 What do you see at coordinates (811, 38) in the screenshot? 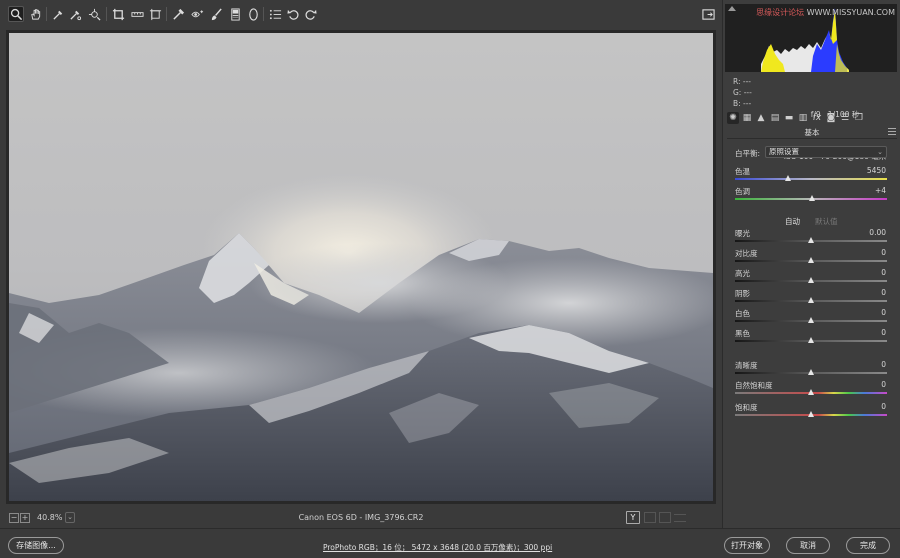
I see `histogram: 思缘设计论坛 WWW.MISSYUAN.COM` at bounding box center [811, 38].